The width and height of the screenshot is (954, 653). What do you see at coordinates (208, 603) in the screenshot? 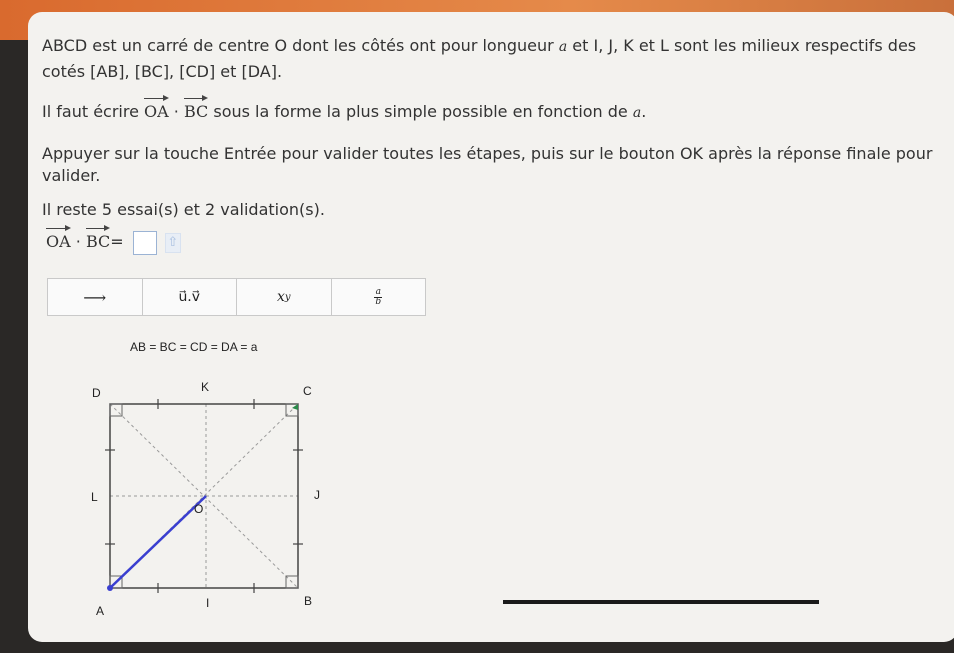
I see `label-i: I` at bounding box center [208, 603].